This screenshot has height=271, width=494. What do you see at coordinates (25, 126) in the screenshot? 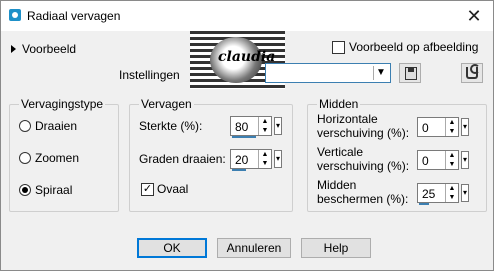
I see `radio-draaien` at bounding box center [25, 126].